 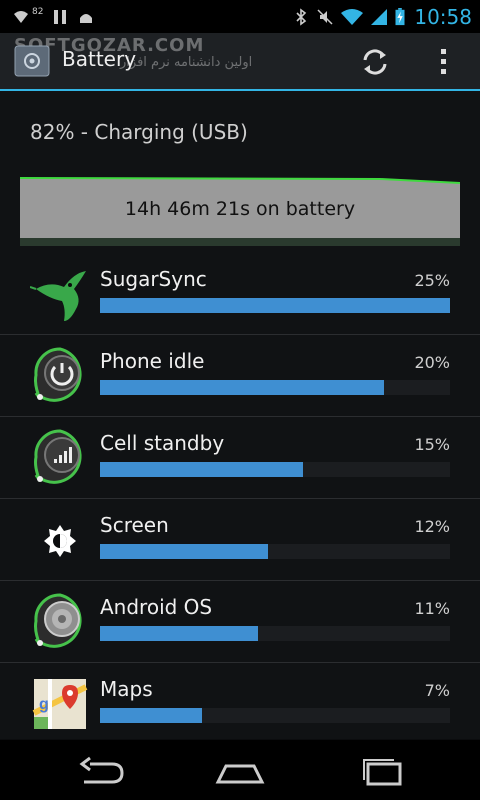 I want to click on usage-label: Android OS, so click(x=156, y=607).